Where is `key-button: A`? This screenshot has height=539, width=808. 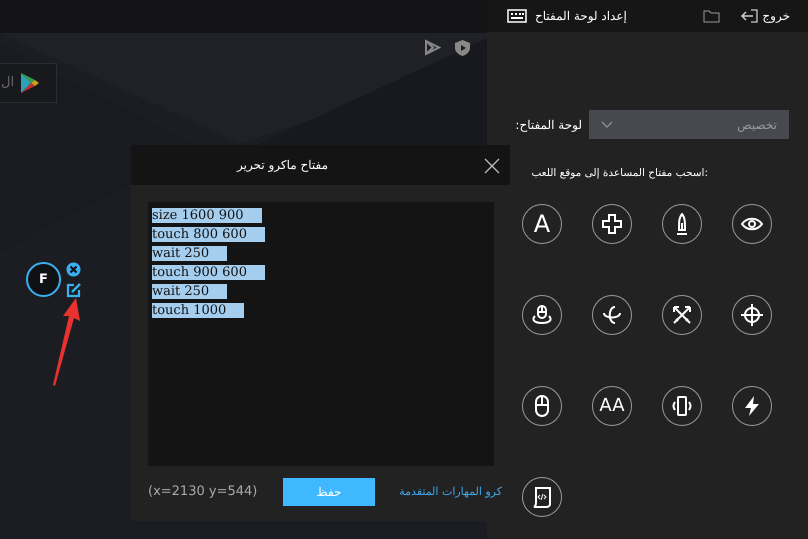
key-button: A is located at coordinates (542, 224).